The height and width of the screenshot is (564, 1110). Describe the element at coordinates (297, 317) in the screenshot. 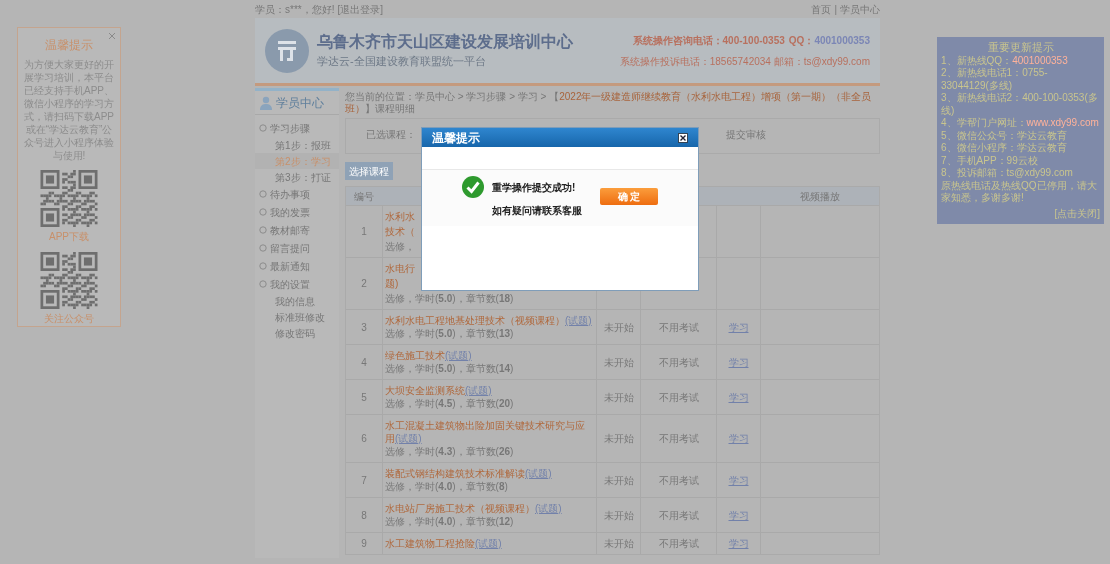

I see `sidebar-subitem: 标准班修改` at that location.